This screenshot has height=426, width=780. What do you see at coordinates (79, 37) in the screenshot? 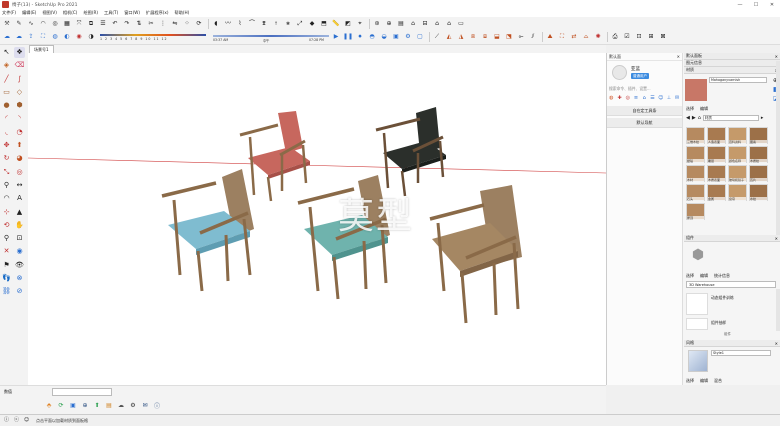
I see `position-camera-icon: ◉` at bounding box center [79, 37].